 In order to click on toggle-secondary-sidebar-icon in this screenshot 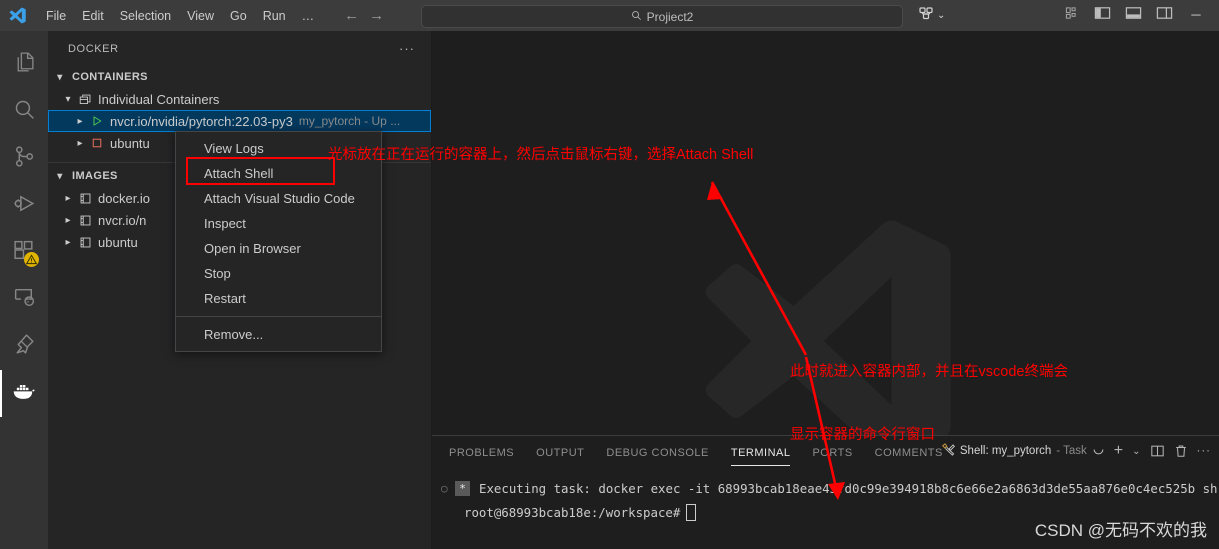, I will do `click(1164, 15)`.